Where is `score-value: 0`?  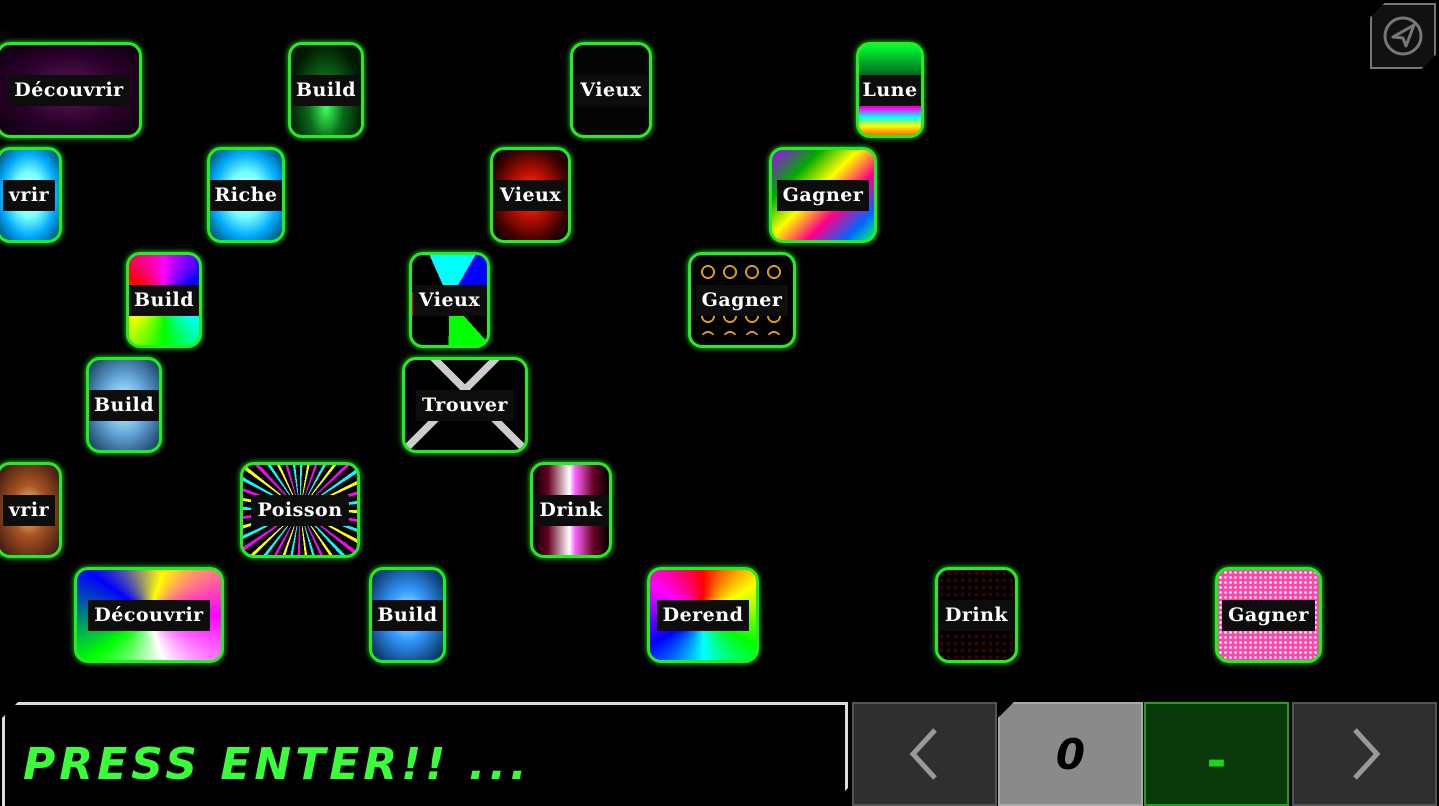 score-value: 0 is located at coordinates (1070, 754).